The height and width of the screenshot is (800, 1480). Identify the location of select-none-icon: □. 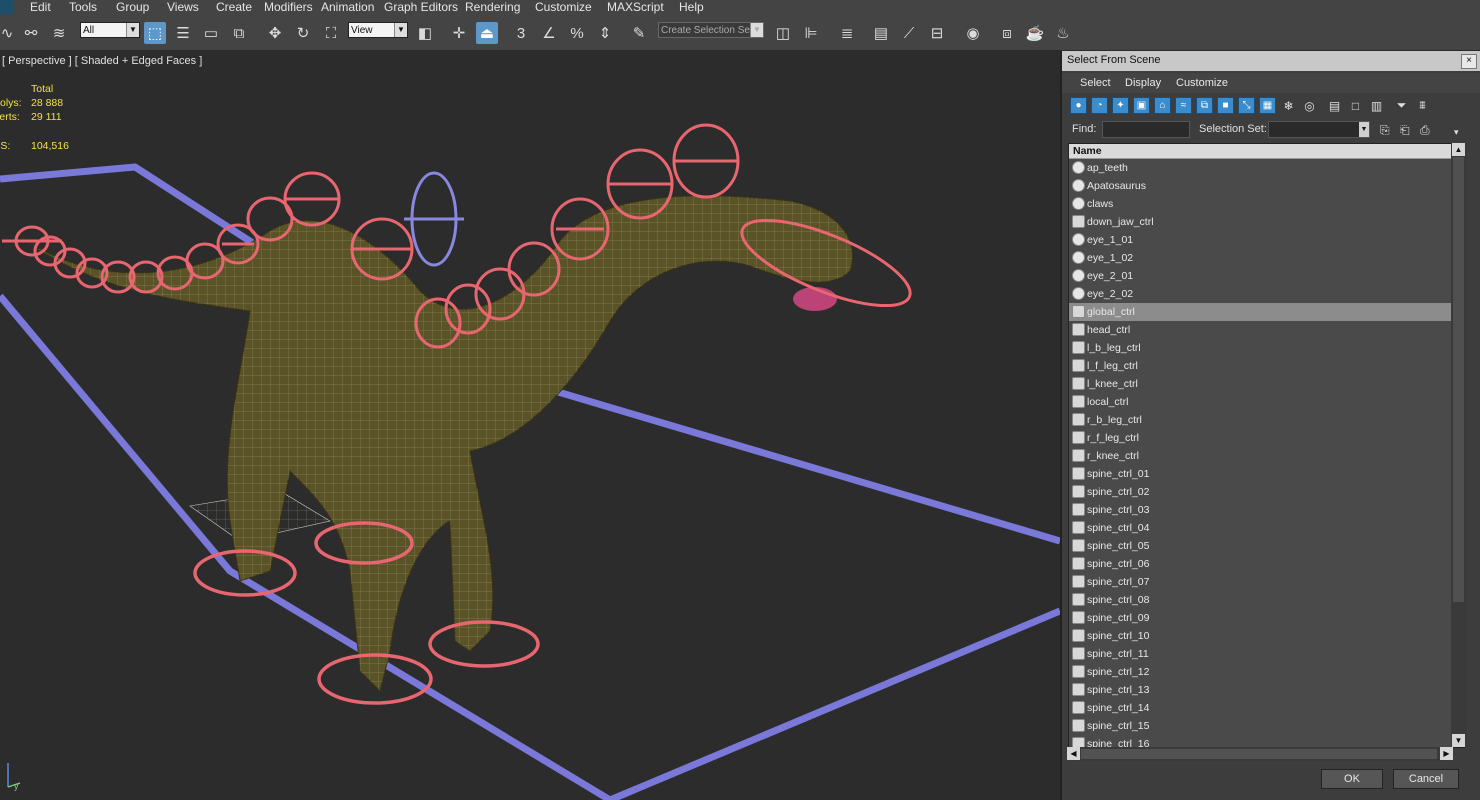
(1355, 105).